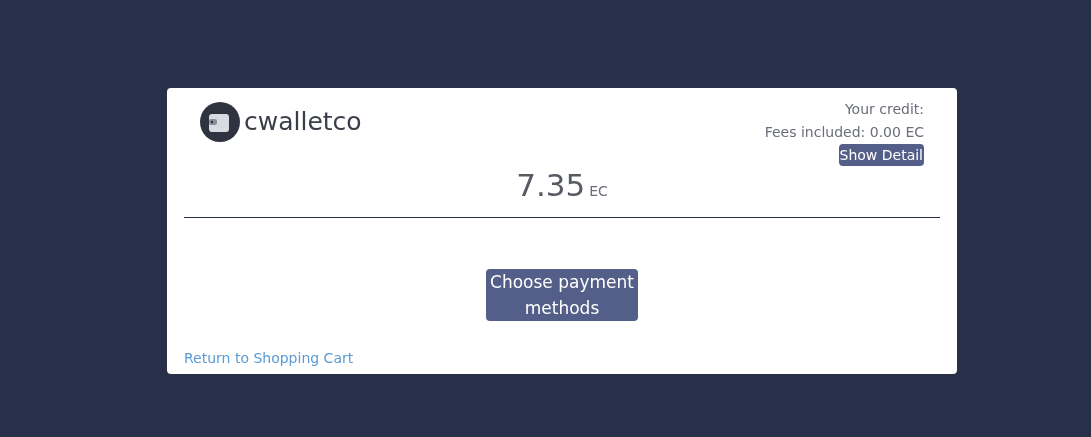  Describe the element at coordinates (884, 109) in the screenshot. I see `credit-label: Your credit:` at that location.